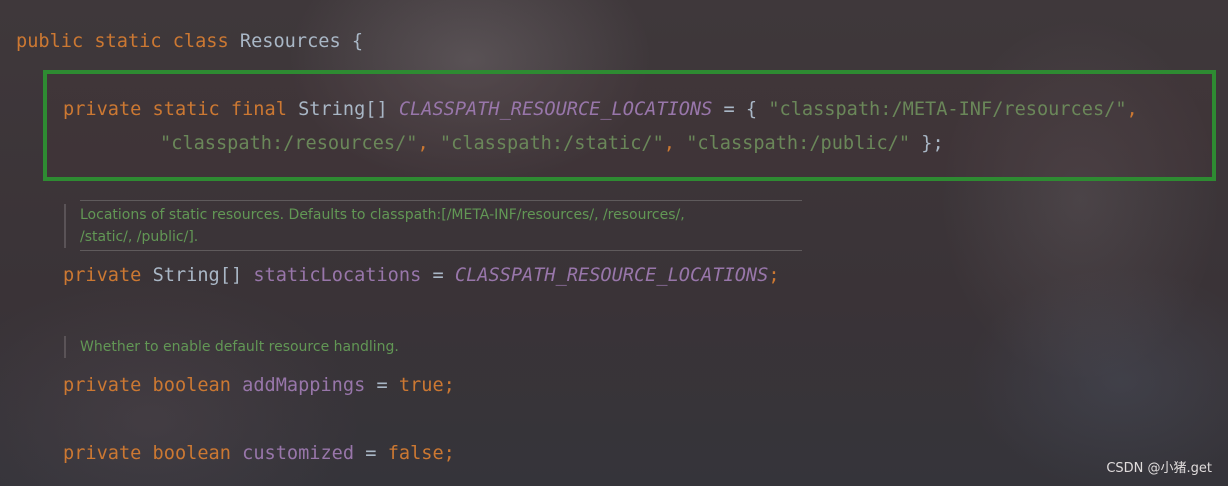 This screenshot has height=486, width=1228. I want to click on field2-name: staticLocations, so click(337, 275).